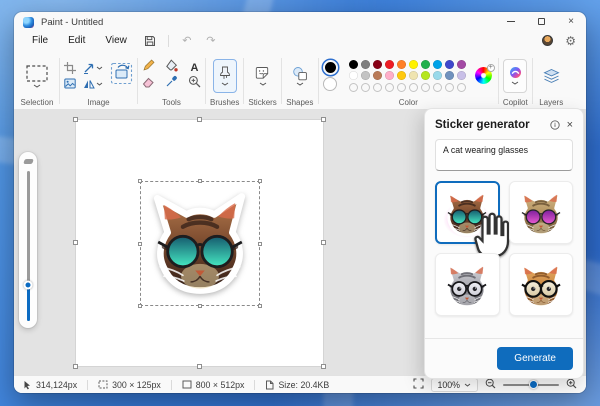  I want to click on settings-gear-icon: ⚙, so click(570, 41).